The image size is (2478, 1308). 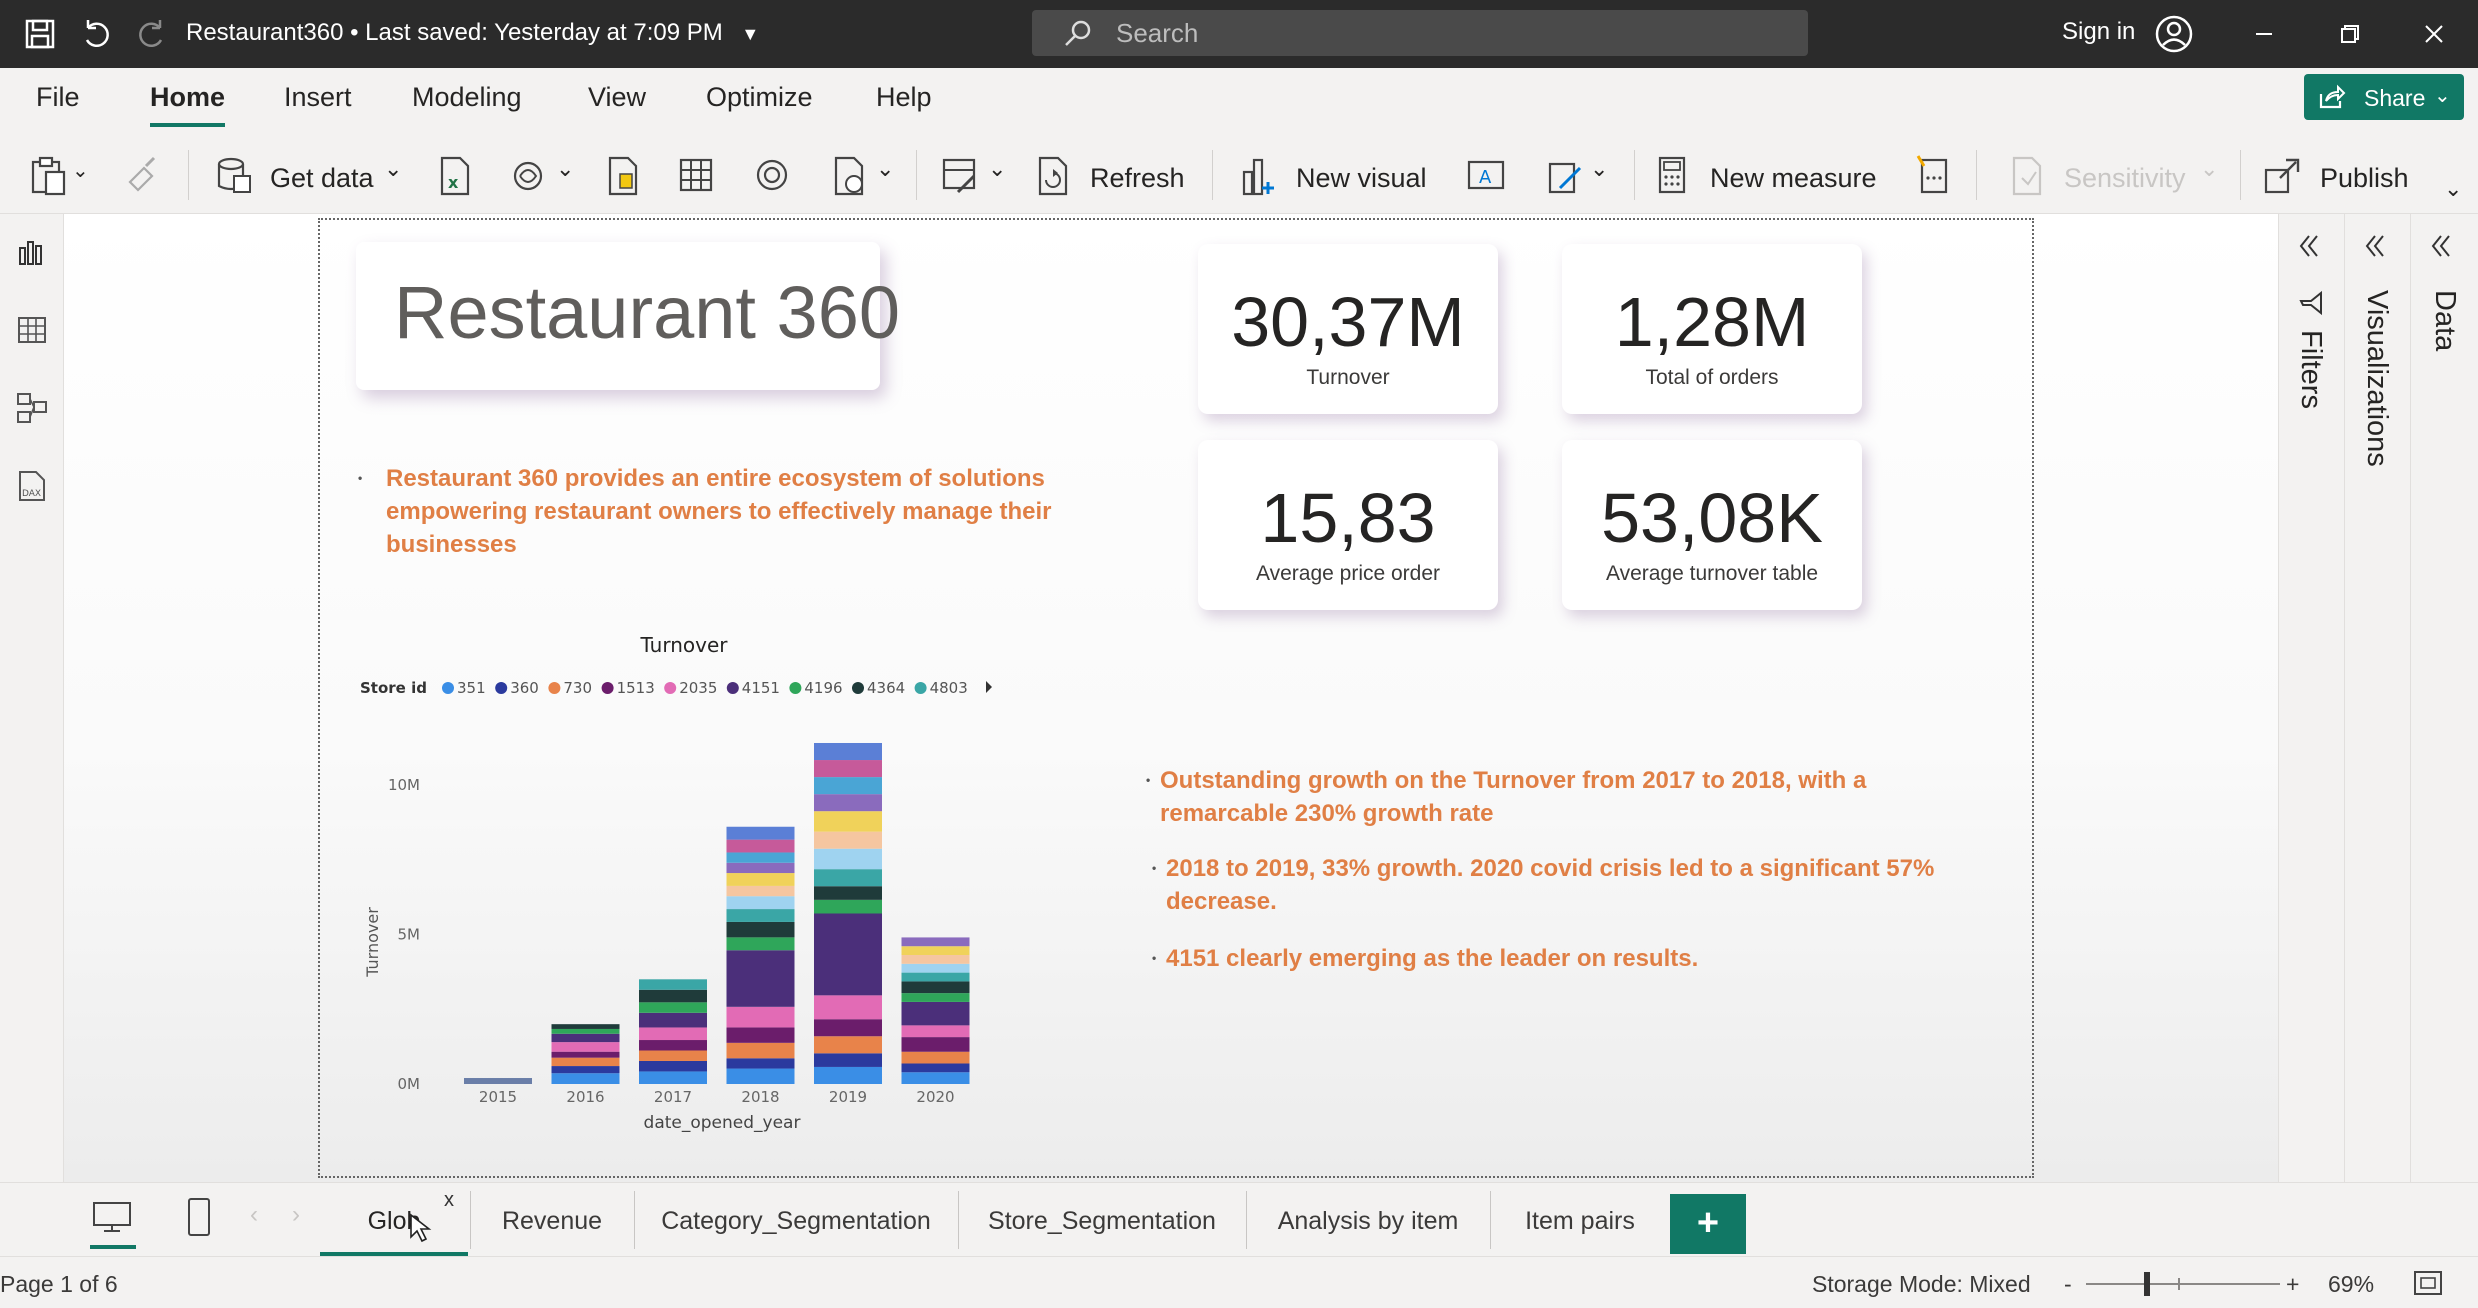 What do you see at coordinates (32, 330) in the screenshot?
I see `table-view-icon` at bounding box center [32, 330].